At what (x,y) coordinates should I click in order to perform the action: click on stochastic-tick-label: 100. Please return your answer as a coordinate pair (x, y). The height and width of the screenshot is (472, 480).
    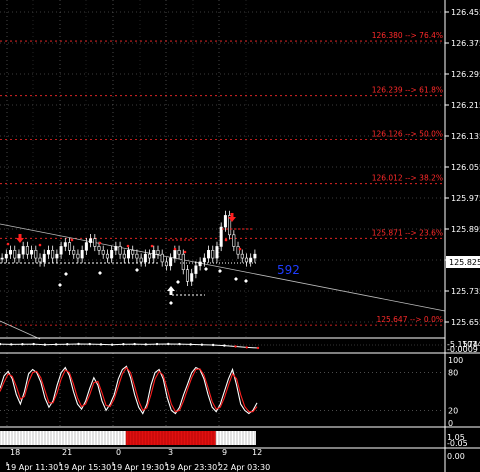
    Looking at the image, I should click on (455, 360).